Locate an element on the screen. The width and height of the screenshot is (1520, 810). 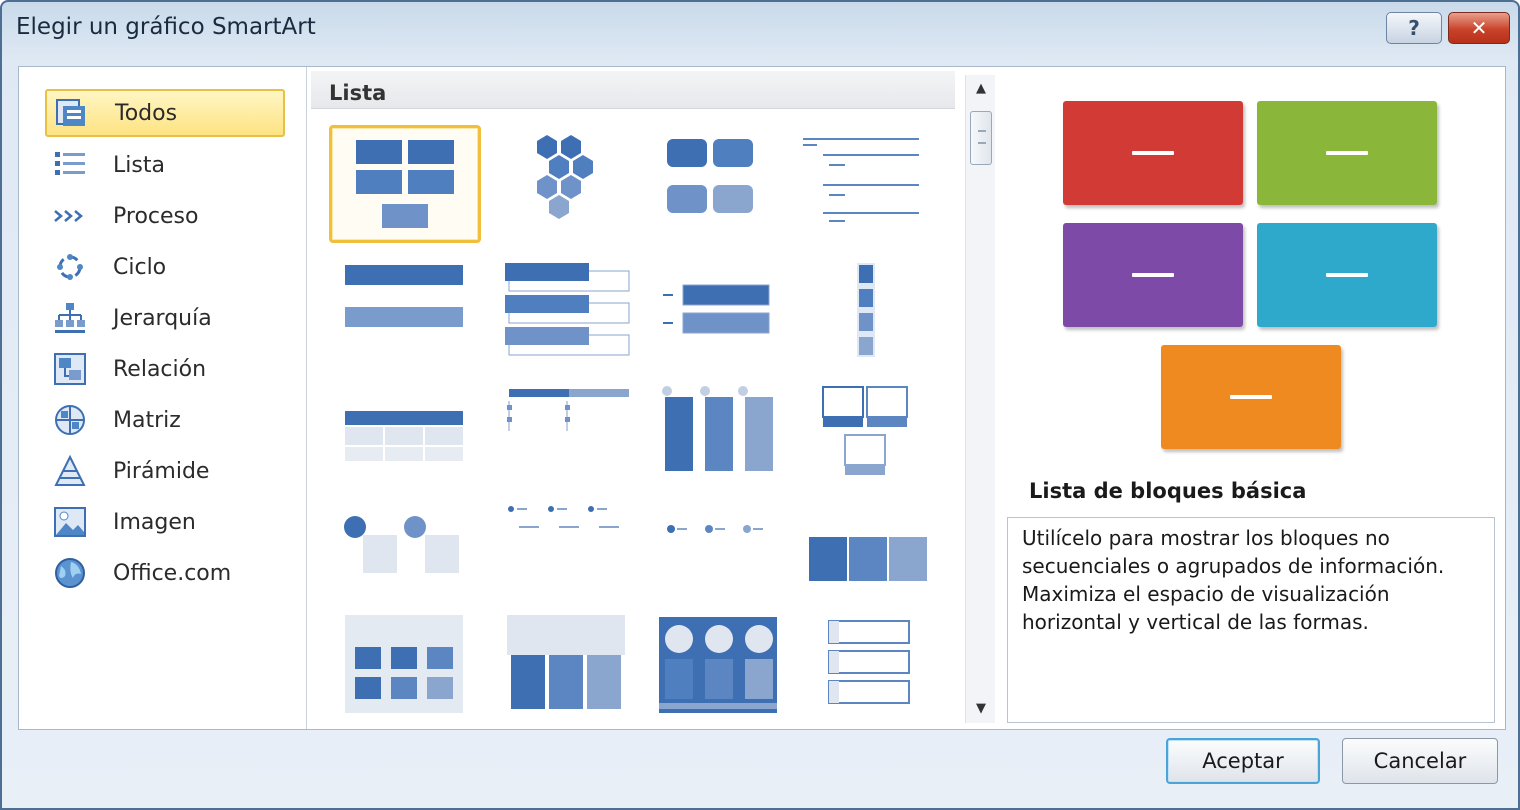
layout-tile-basic-block-list is located at coordinates (405, 184).